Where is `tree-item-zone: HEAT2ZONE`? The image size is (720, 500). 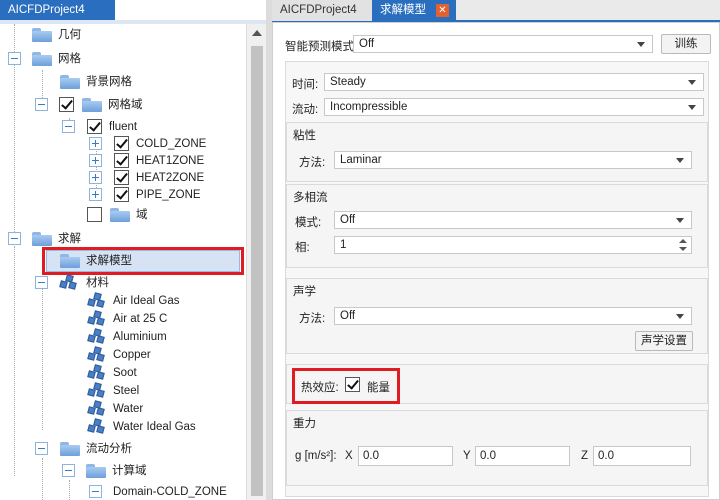
tree-item-zone: HEAT2ZONE is located at coordinates (120, 178).